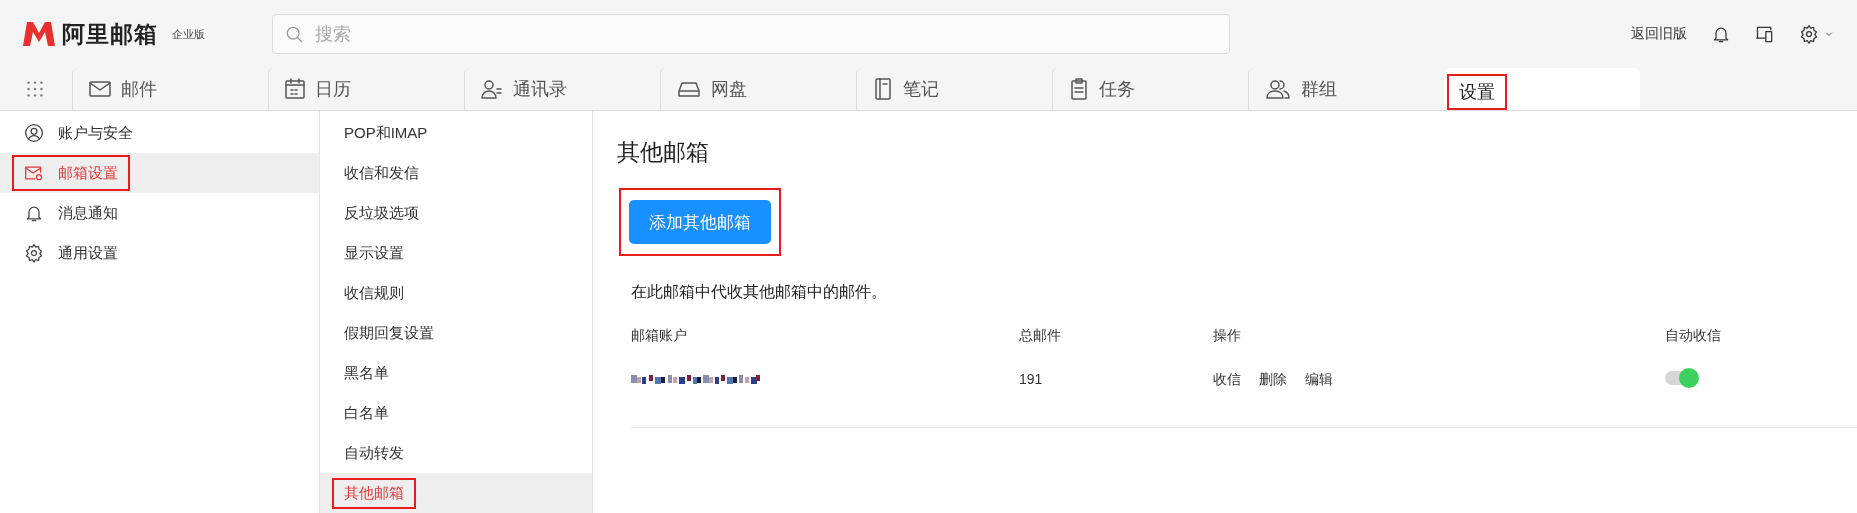 This screenshot has height=513, width=1857. What do you see at coordinates (366, 373) in the screenshot?
I see `submenu-label: 黑名单` at bounding box center [366, 373].